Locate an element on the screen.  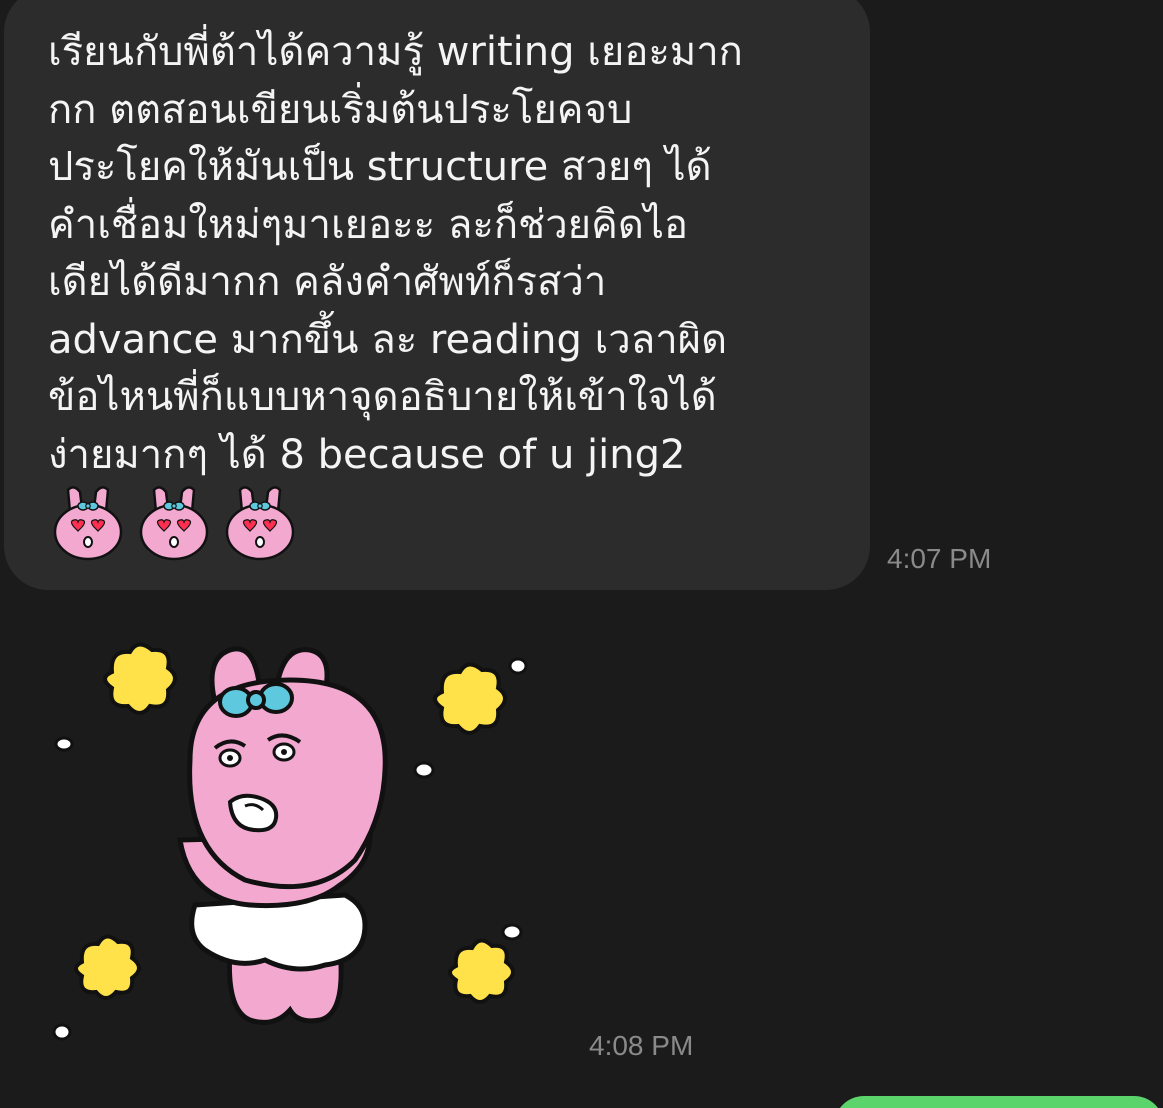
message-text-line: ข้อไหนพี่ก็แบบหาจุดอธิบายให้เข้าใจได้ is located at coordinates (382, 397).